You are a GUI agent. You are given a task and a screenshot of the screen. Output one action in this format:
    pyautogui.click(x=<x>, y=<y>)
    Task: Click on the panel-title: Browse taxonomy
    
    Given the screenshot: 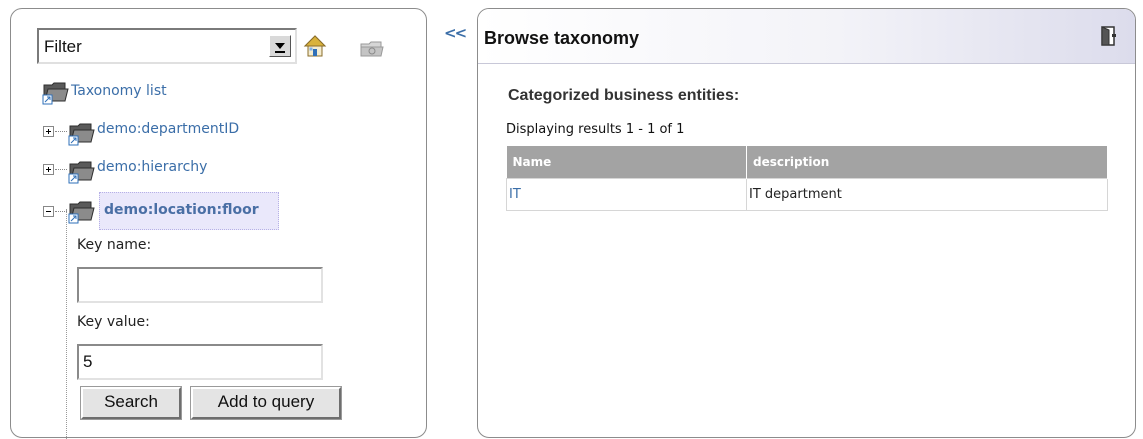 What is the action you would take?
    pyautogui.click(x=562, y=38)
    